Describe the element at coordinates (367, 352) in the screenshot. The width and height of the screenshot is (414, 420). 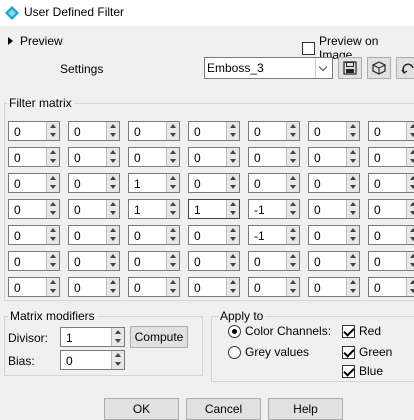
I see `green-checkbox: Green` at that location.